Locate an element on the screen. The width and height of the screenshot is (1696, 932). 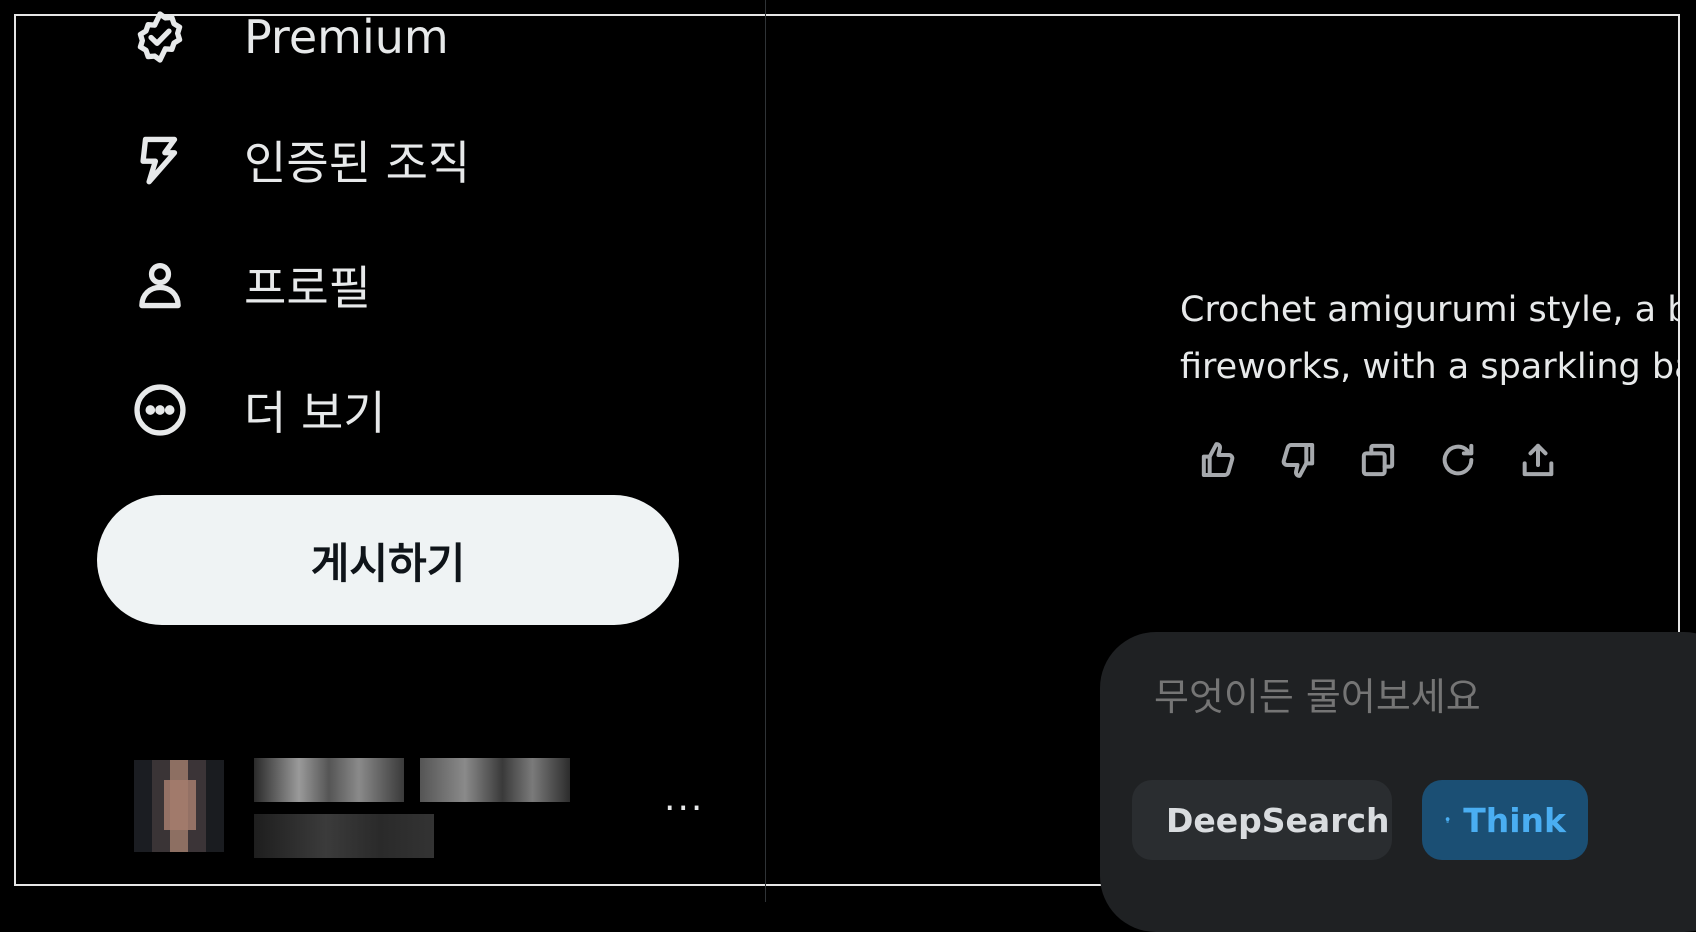
post-button: 게시하기 is located at coordinates (388, 560).